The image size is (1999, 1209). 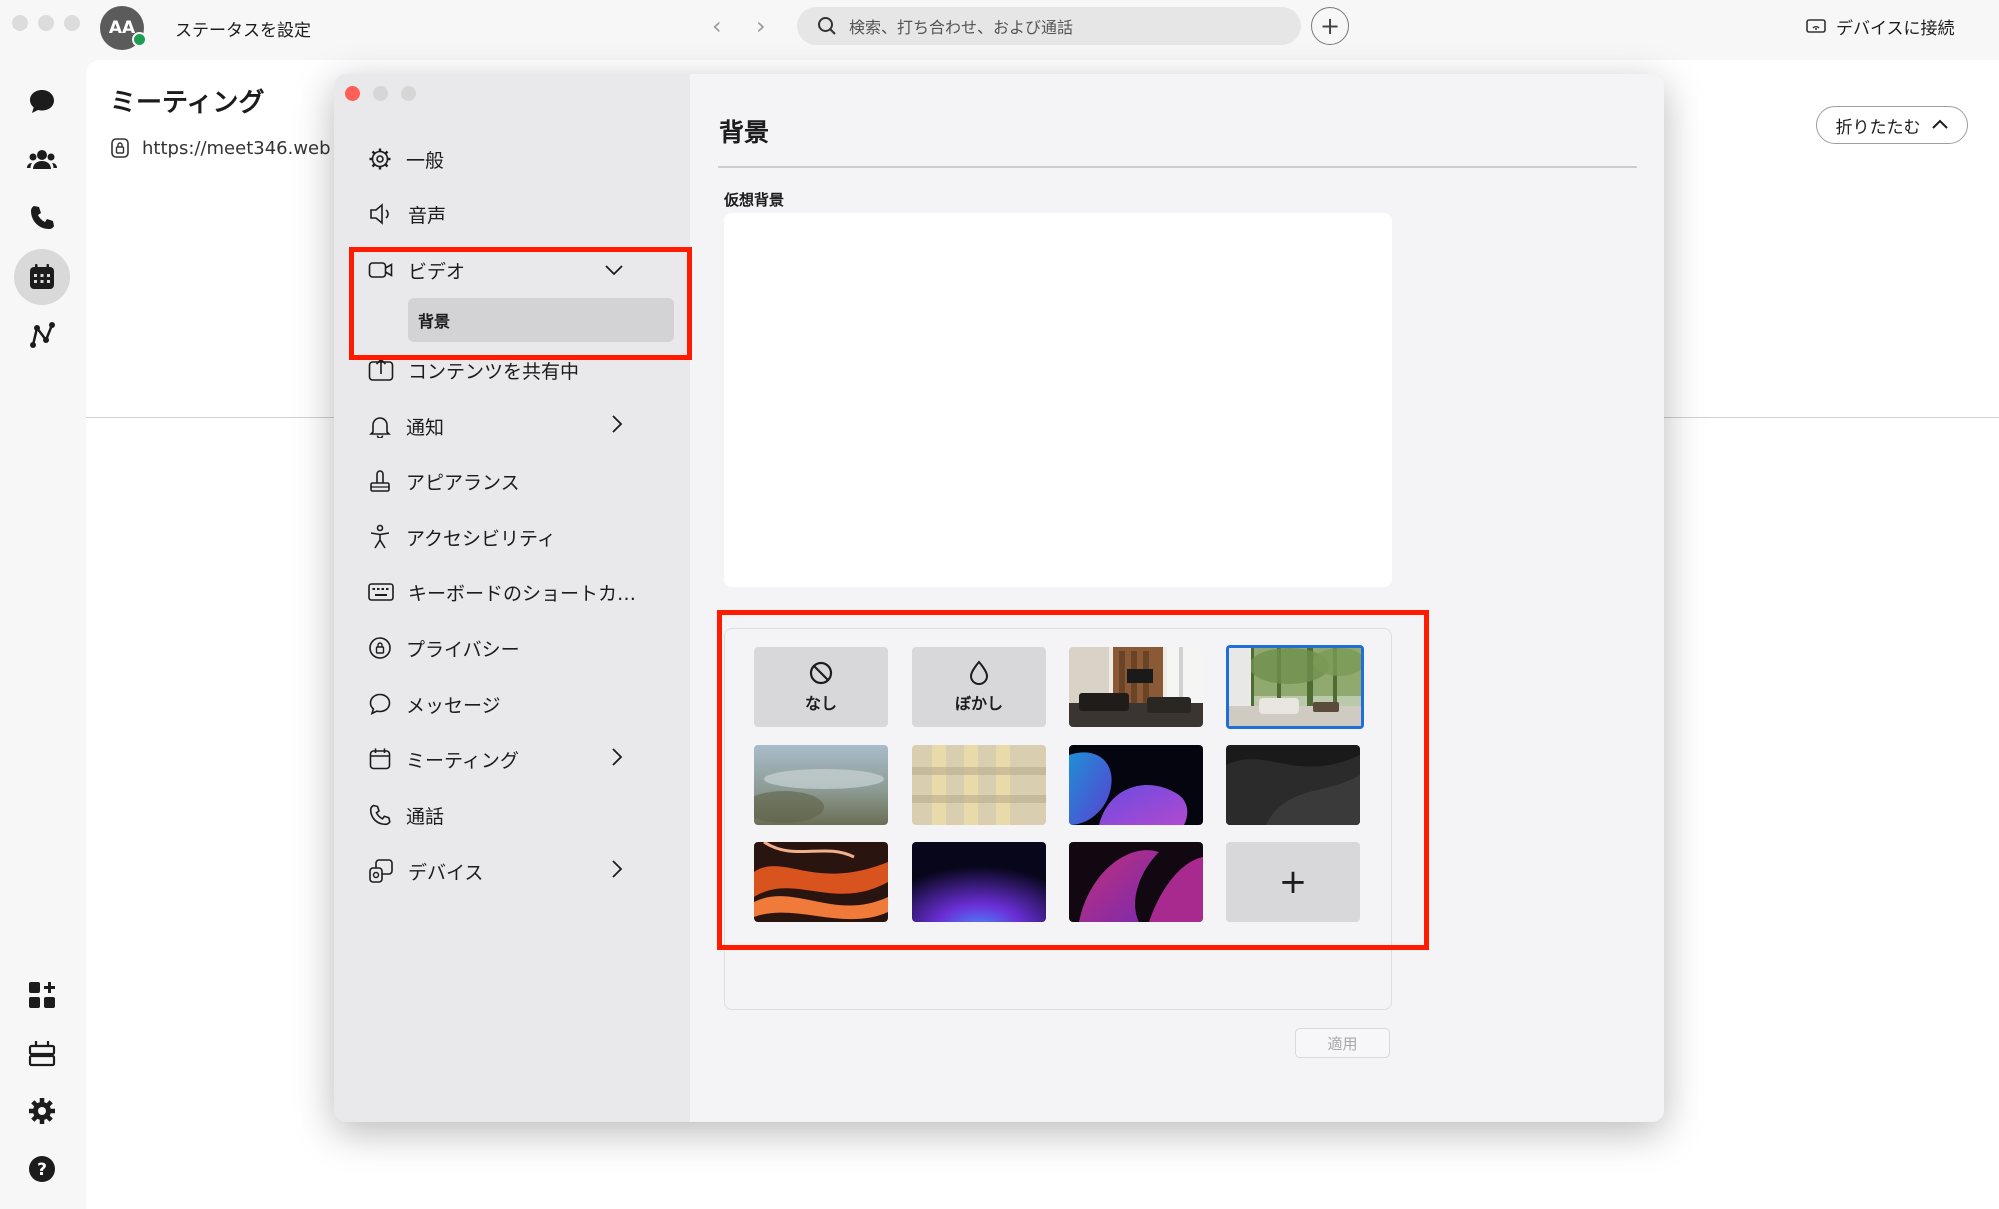 I want to click on connect-device-button: デバイスに接続, so click(x=1880, y=26).